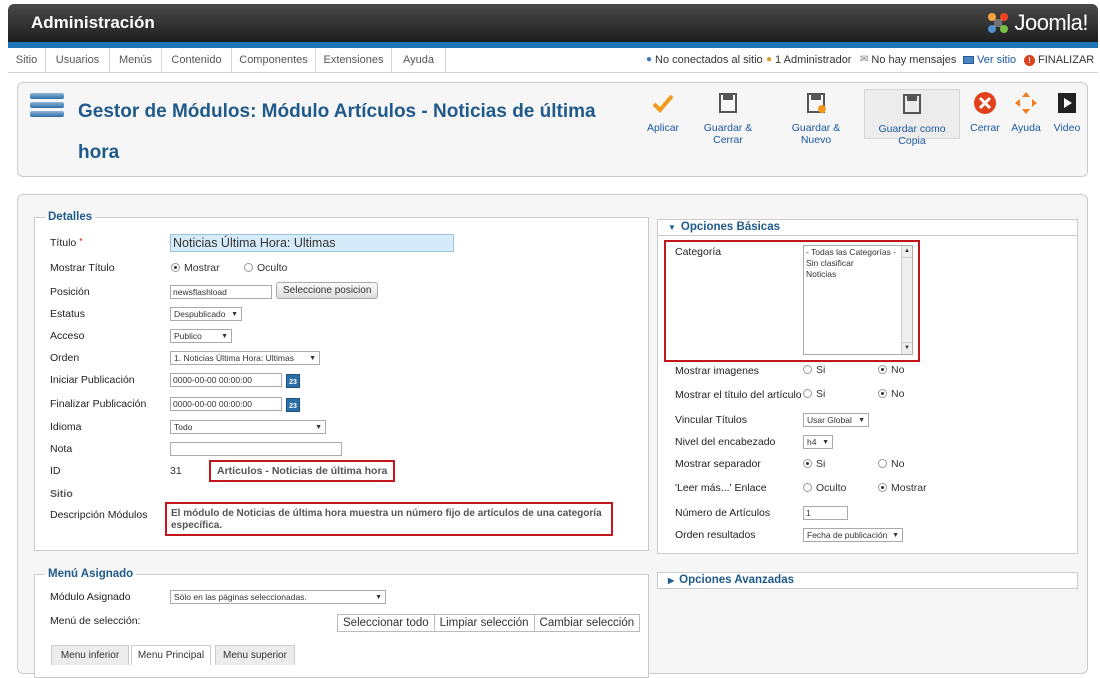  I want to click on scroll-up-icon: ▲, so click(907, 252).